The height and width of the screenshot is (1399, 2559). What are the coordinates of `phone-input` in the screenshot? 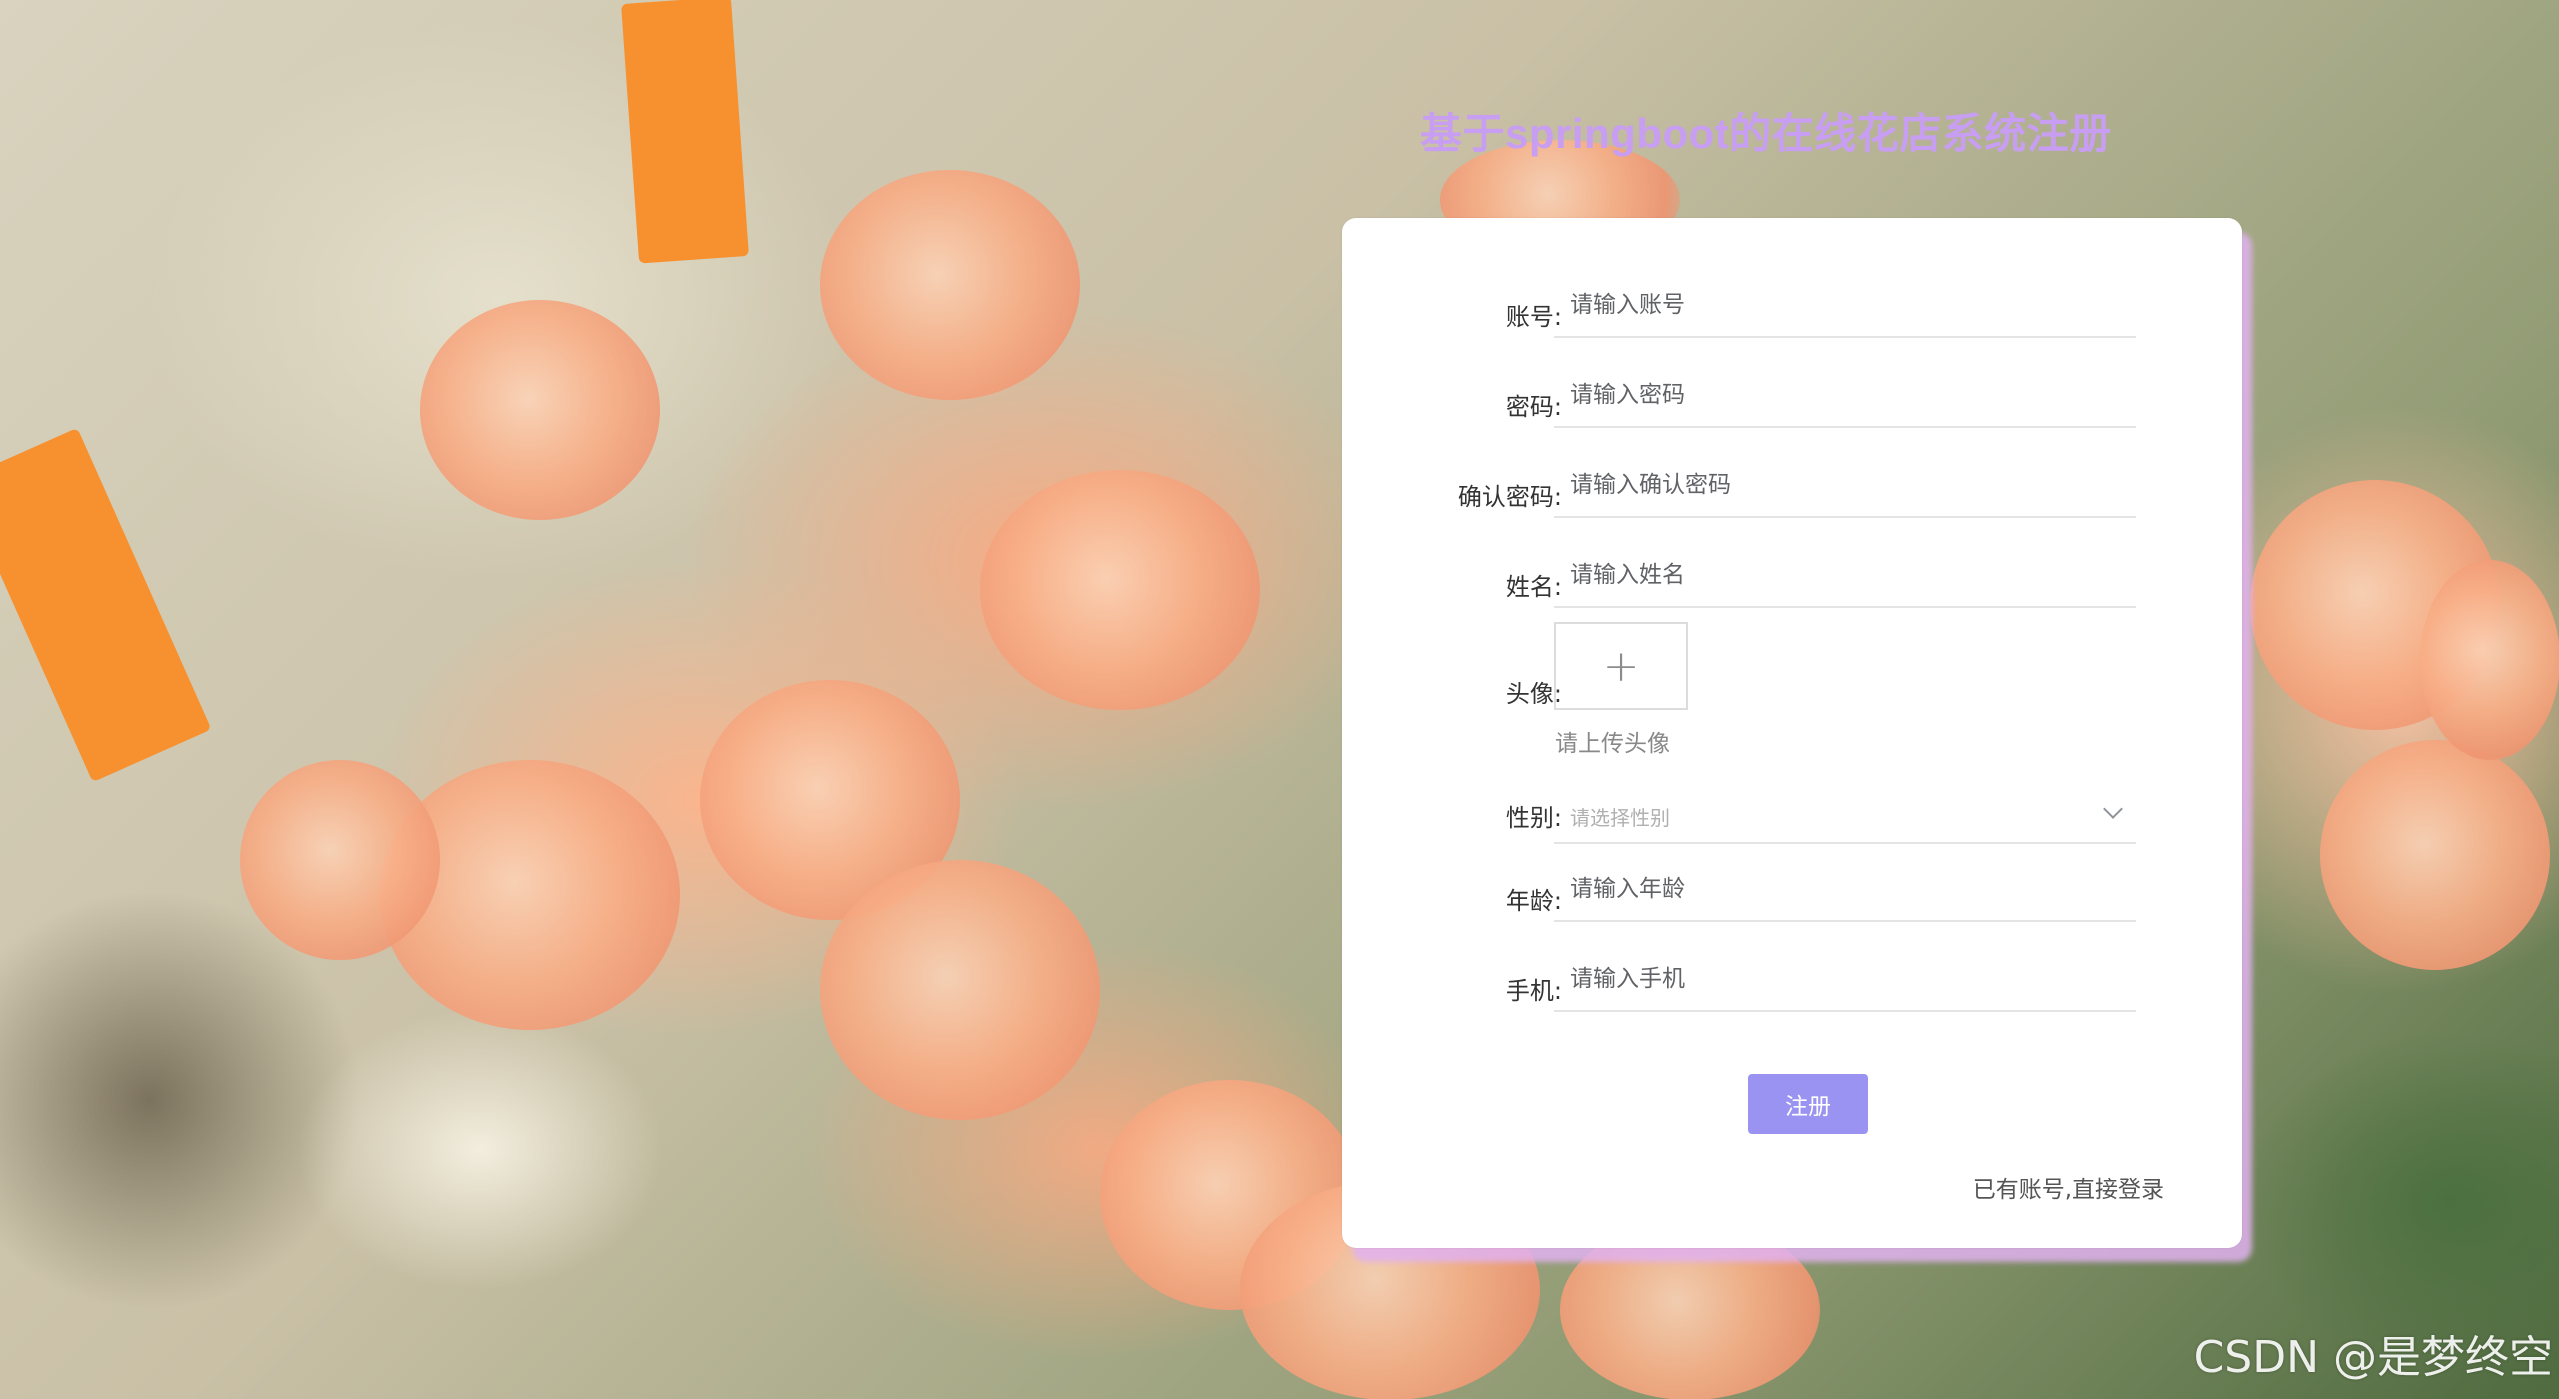 It's located at (1845, 980).